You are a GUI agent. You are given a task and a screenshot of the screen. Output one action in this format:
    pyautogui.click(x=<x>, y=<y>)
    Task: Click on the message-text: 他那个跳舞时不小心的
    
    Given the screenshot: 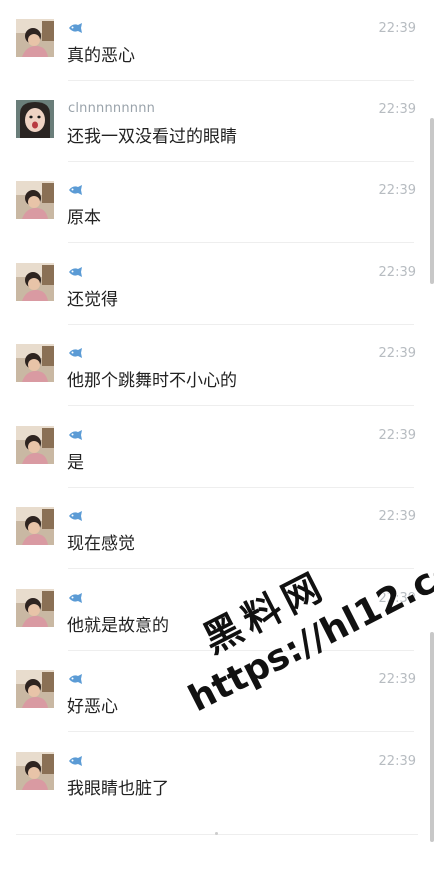 What is the action you would take?
    pyautogui.click(x=152, y=381)
    